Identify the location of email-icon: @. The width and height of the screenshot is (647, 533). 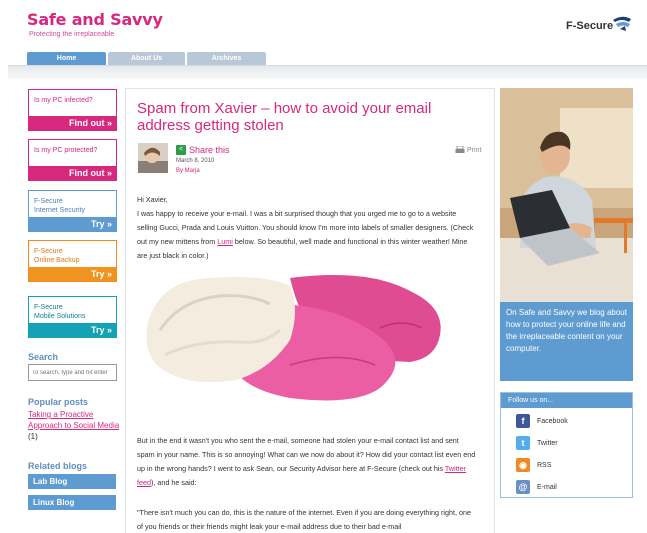
(523, 487).